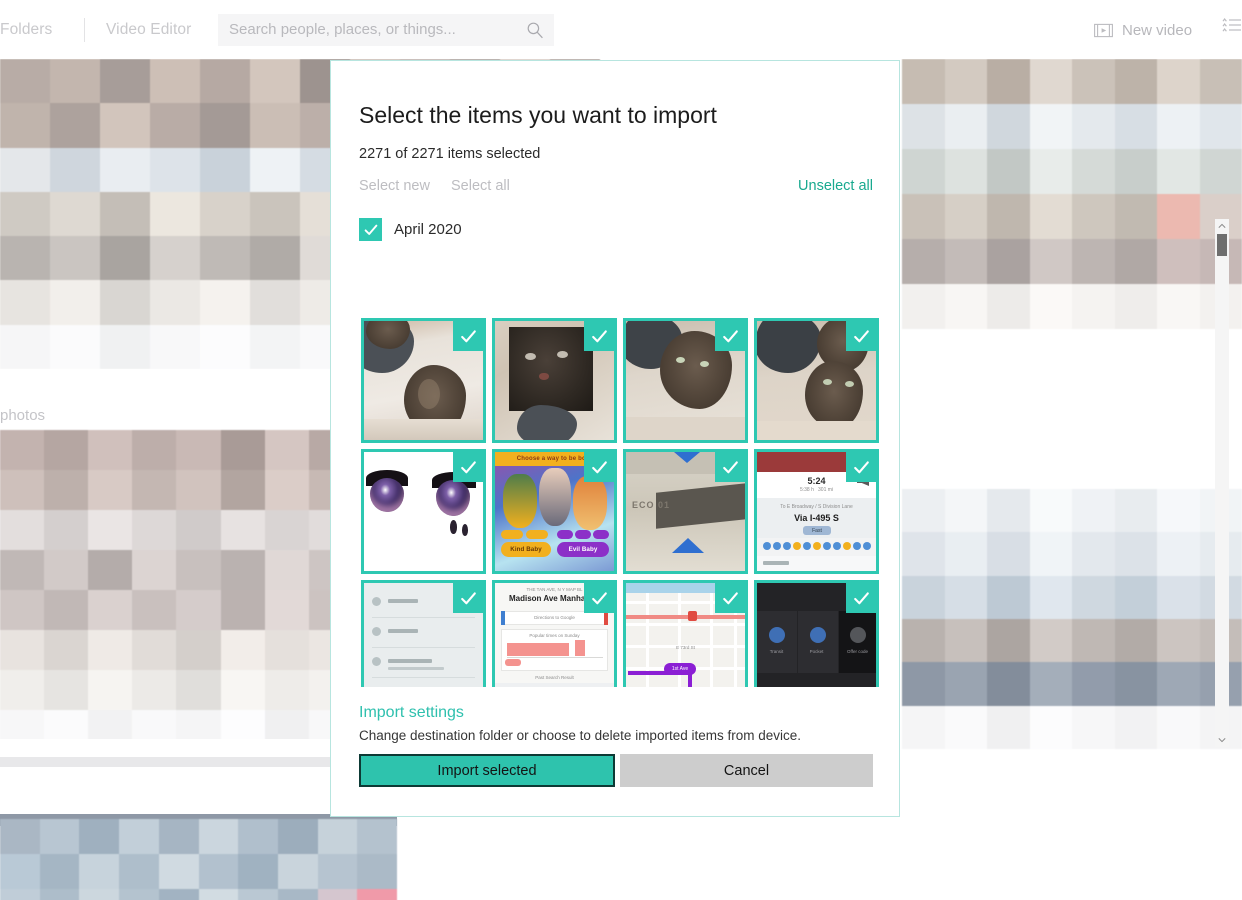 The width and height of the screenshot is (1242, 900). I want to click on backdrop-mosaic-right-bottom, so click(1072, 619).